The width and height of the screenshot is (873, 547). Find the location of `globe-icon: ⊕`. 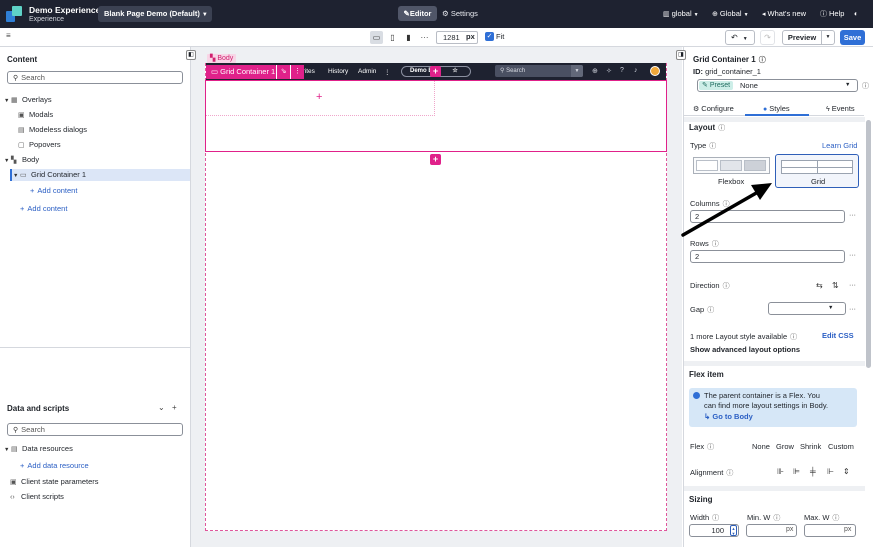

globe-icon: ⊕ is located at coordinates (595, 71).